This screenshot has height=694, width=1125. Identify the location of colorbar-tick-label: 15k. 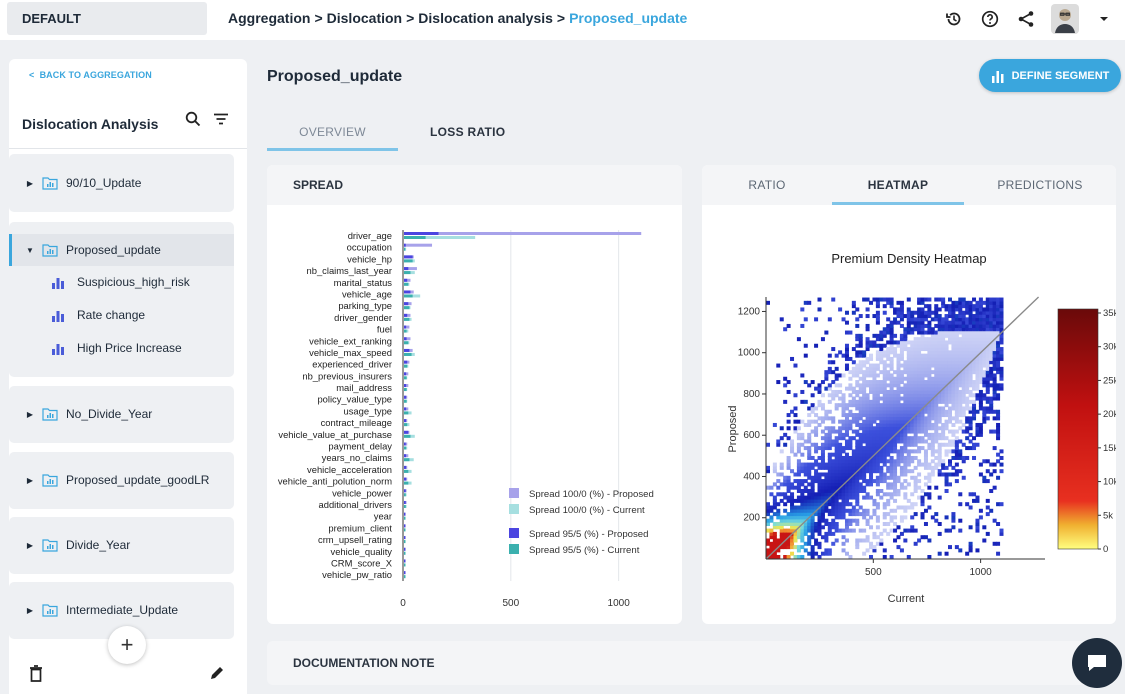
(1109, 448).